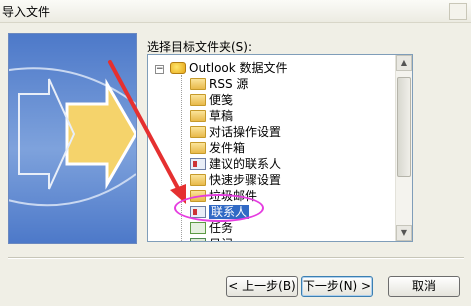 The width and height of the screenshot is (471, 306). What do you see at coordinates (147, 132) in the screenshot?
I see `annotation-arrow` at bounding box center [147, 132].